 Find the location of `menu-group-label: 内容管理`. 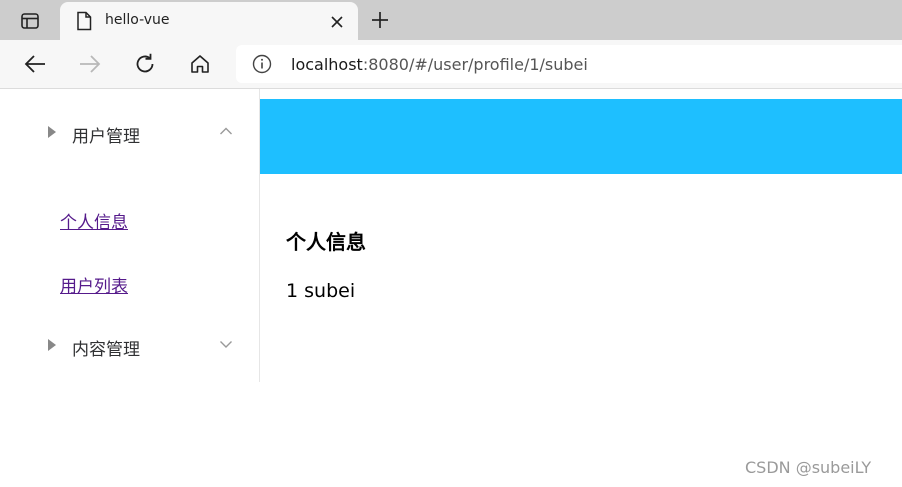

menu-group-label: 内容管理 is located at coordinates (106, 350).